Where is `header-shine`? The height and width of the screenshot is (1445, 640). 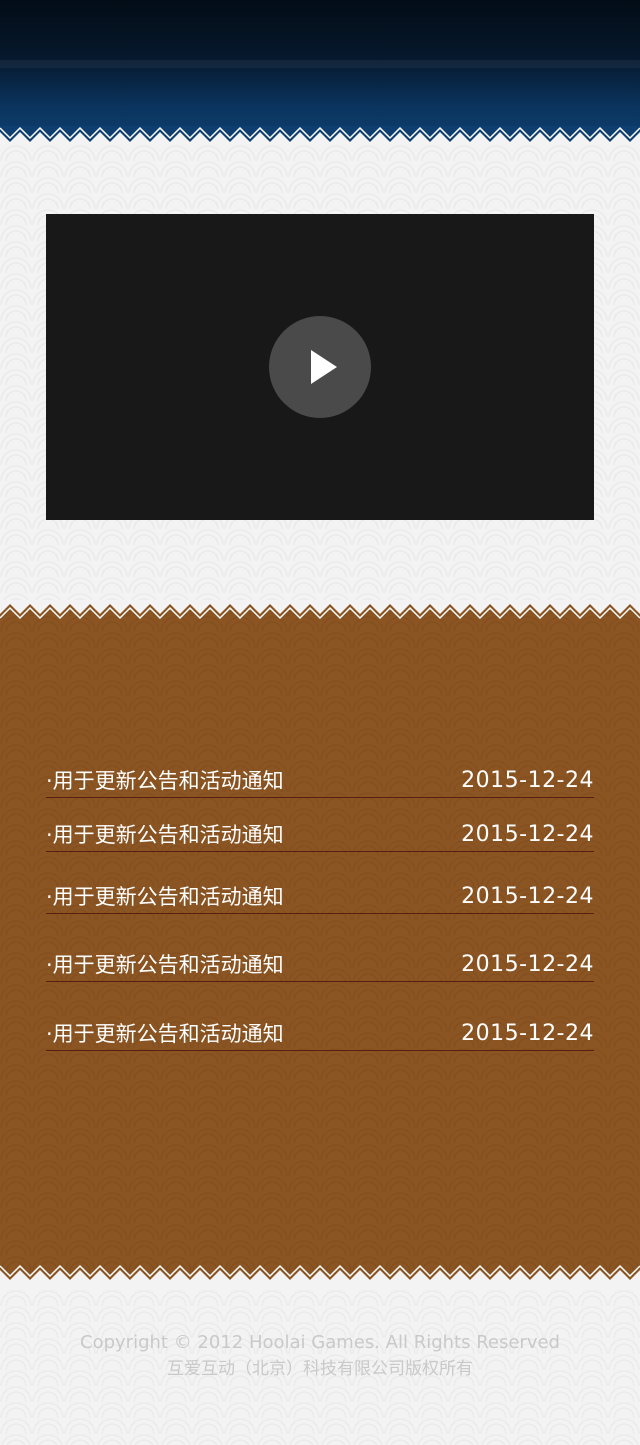
header-shine is located at coordinates (320, 64).